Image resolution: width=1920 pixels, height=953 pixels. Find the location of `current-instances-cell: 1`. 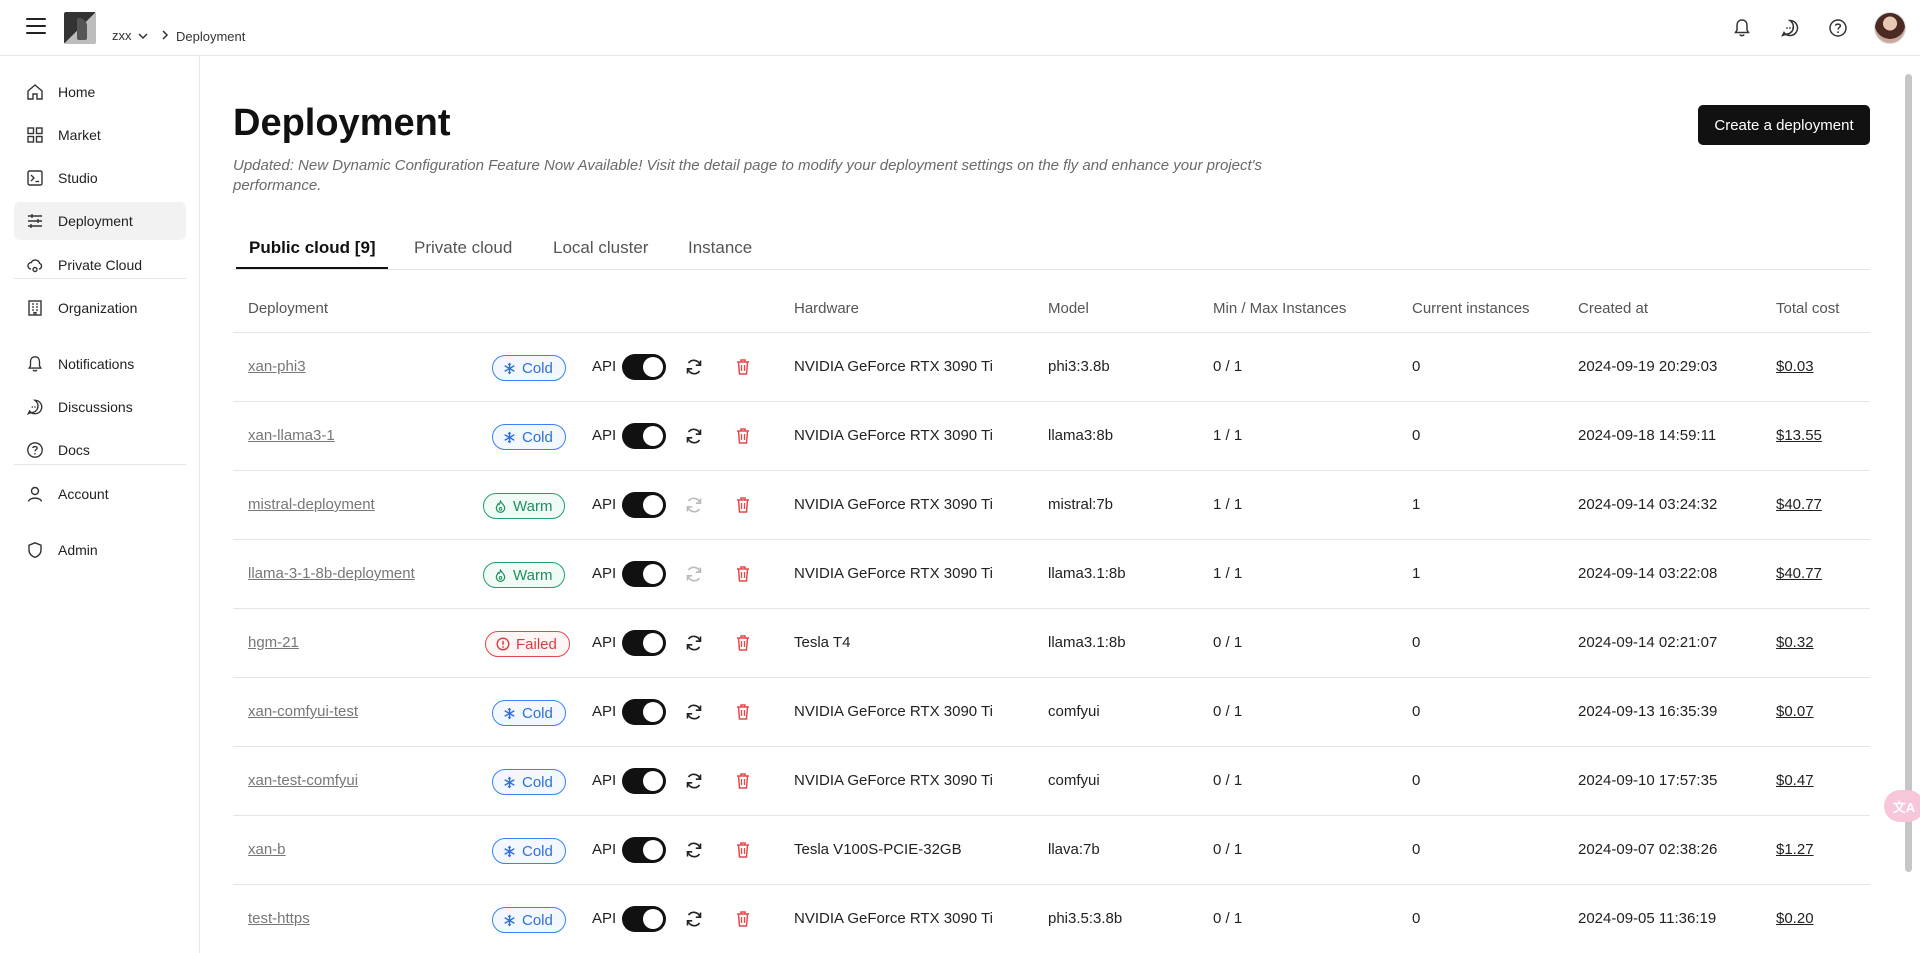

current-instances-cell: 1 is located at coordinates (1416, 573).